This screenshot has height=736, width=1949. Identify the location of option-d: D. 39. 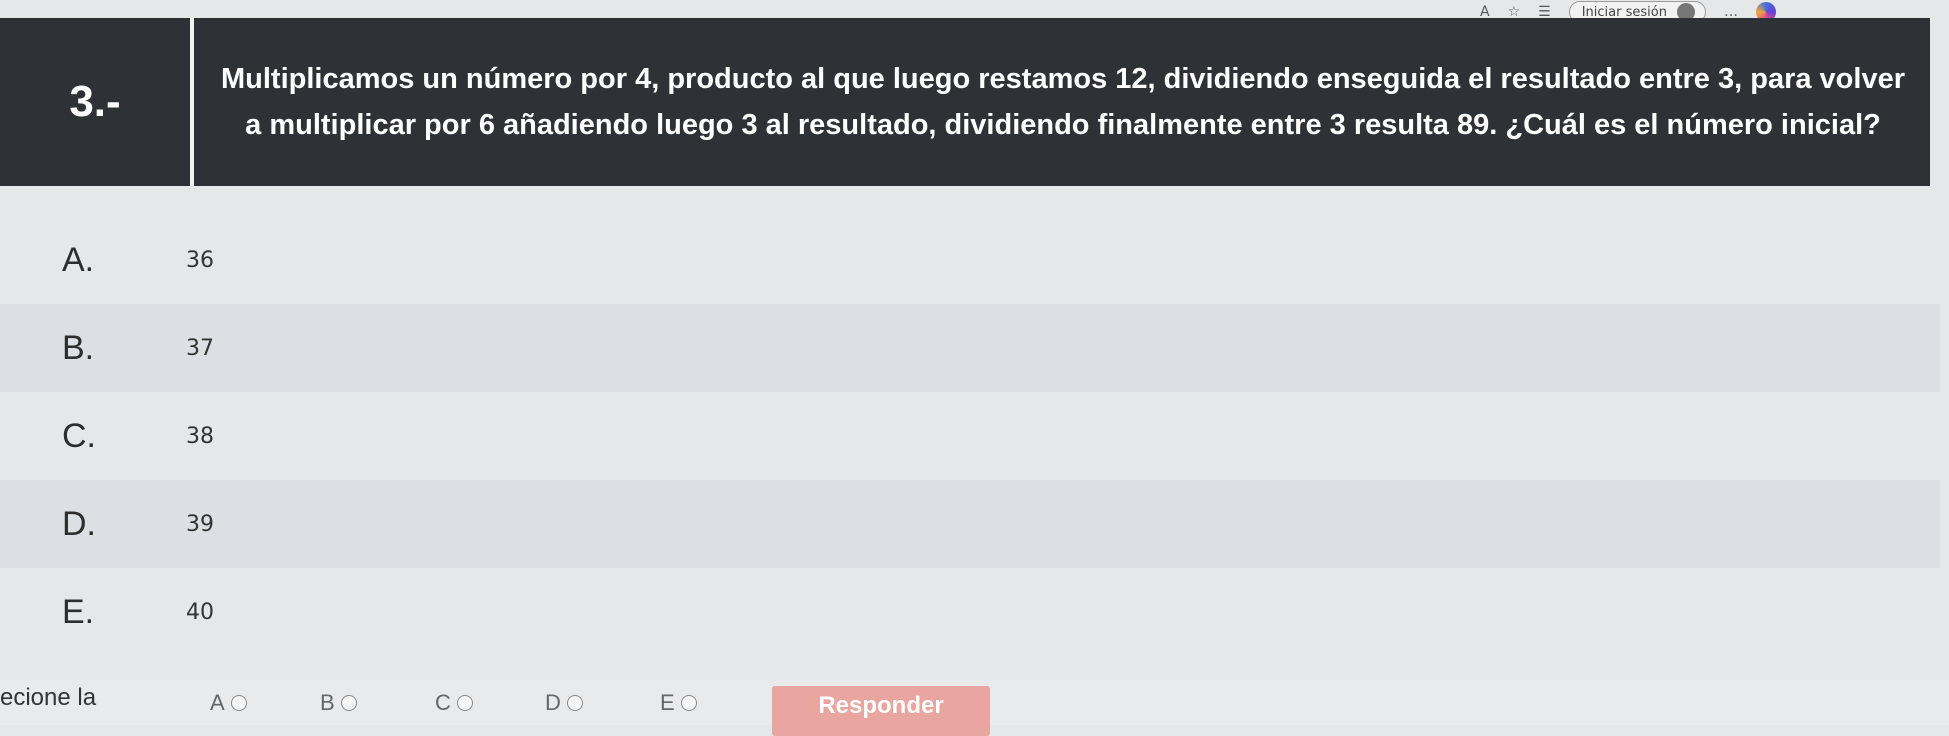
(970, 524).